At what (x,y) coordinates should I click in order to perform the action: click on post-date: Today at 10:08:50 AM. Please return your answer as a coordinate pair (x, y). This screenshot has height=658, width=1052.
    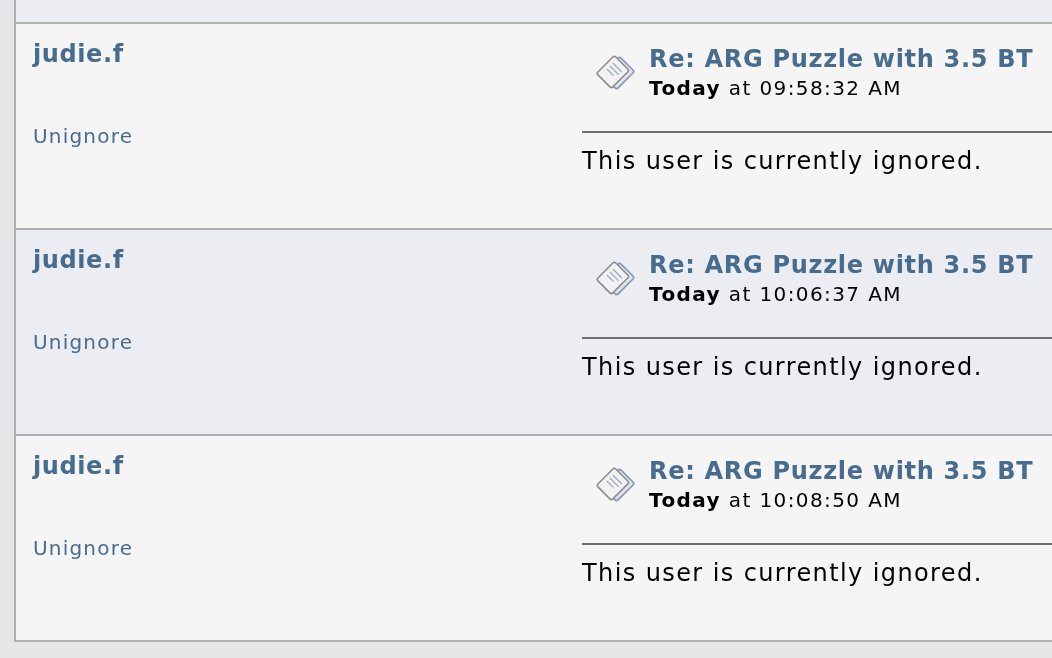
    Looking at the image, I should click on (775, 500).